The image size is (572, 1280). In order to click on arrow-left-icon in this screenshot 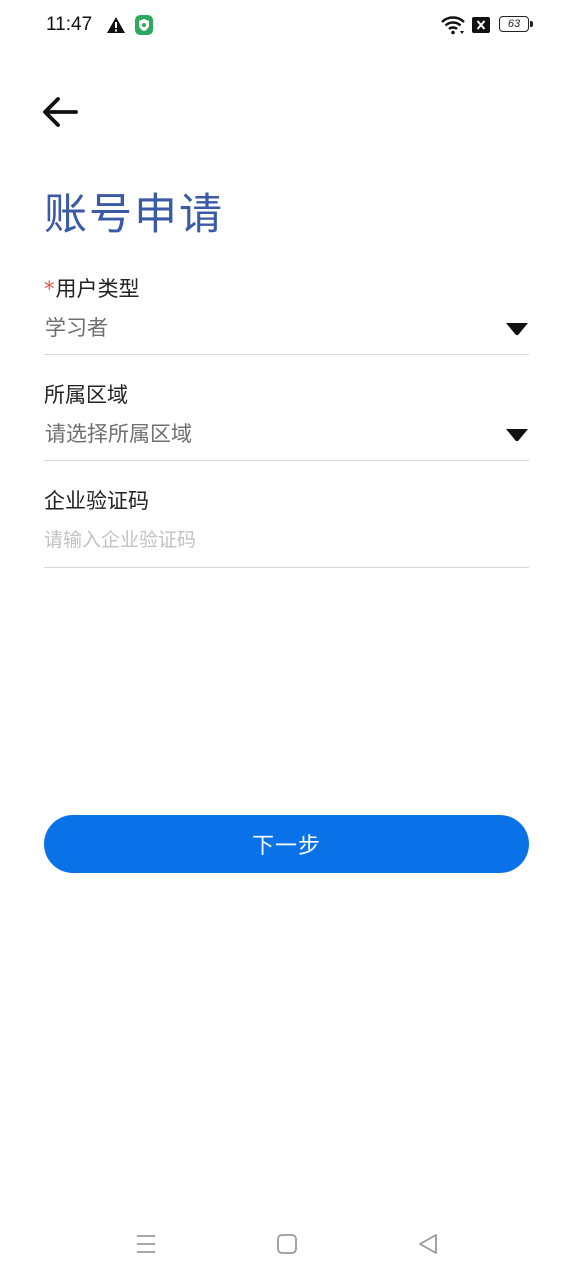, I will do `click(60, 112)`.